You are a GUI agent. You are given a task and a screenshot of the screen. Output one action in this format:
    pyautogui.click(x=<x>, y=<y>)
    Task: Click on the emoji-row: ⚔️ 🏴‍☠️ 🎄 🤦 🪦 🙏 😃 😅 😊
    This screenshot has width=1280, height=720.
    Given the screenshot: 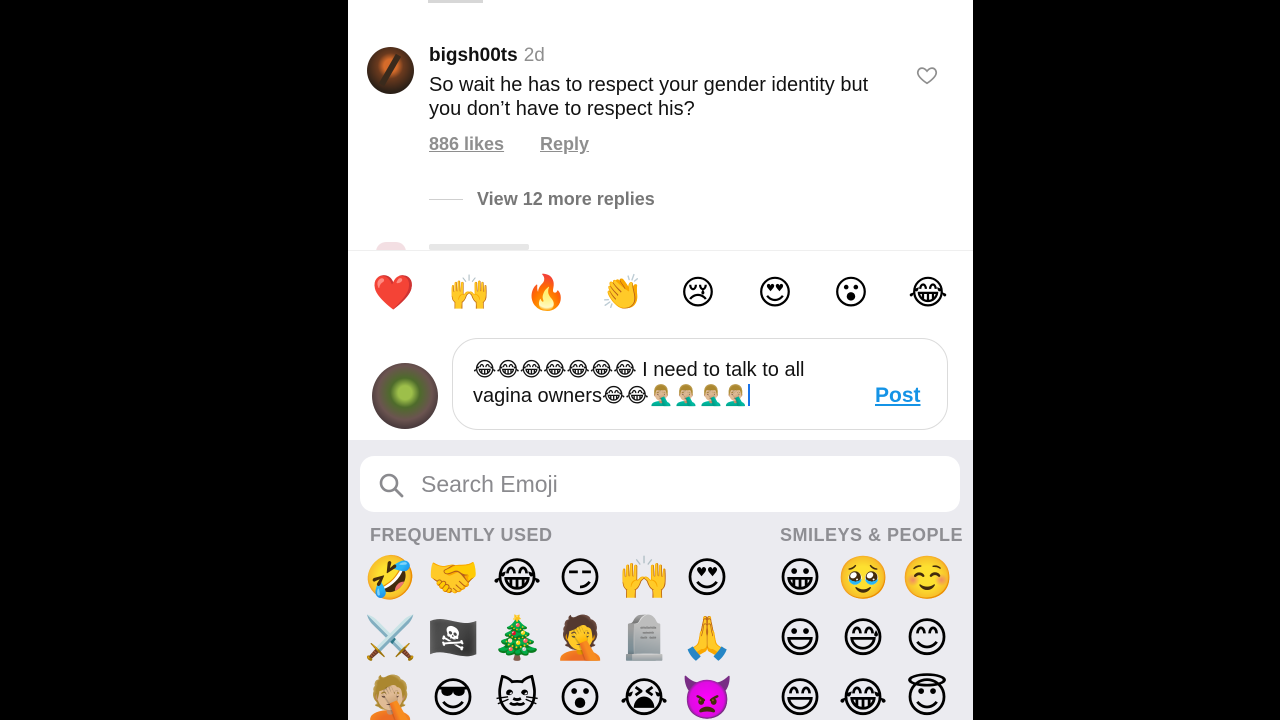 What is the action you would take?
    pyautogui.click(x=660, y=642)
    